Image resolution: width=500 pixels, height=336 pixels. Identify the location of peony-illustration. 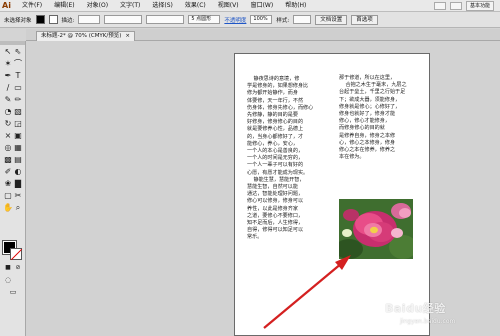
(376, 229).